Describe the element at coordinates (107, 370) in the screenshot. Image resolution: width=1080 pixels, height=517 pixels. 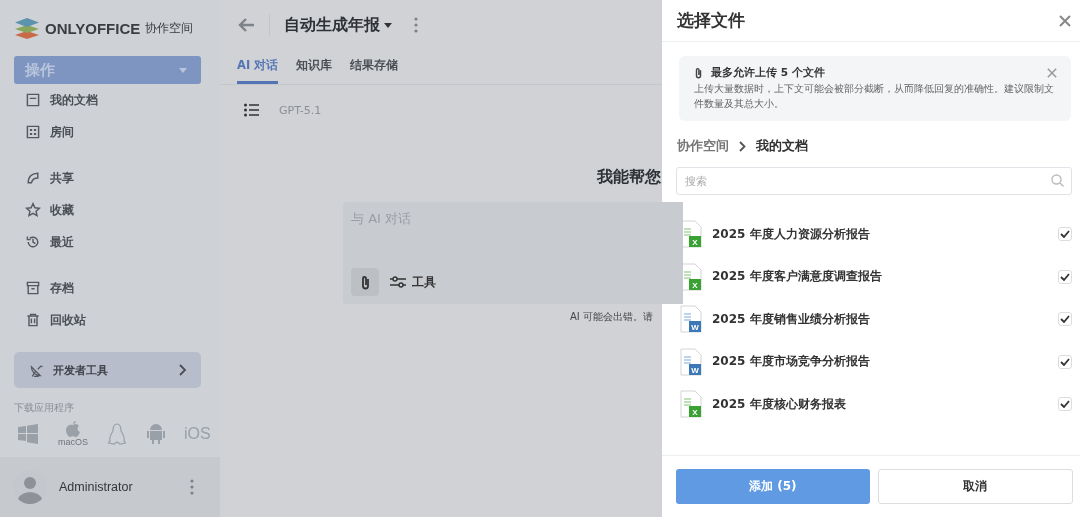
I see `developer-tools-item: 开发者工具` at that location.